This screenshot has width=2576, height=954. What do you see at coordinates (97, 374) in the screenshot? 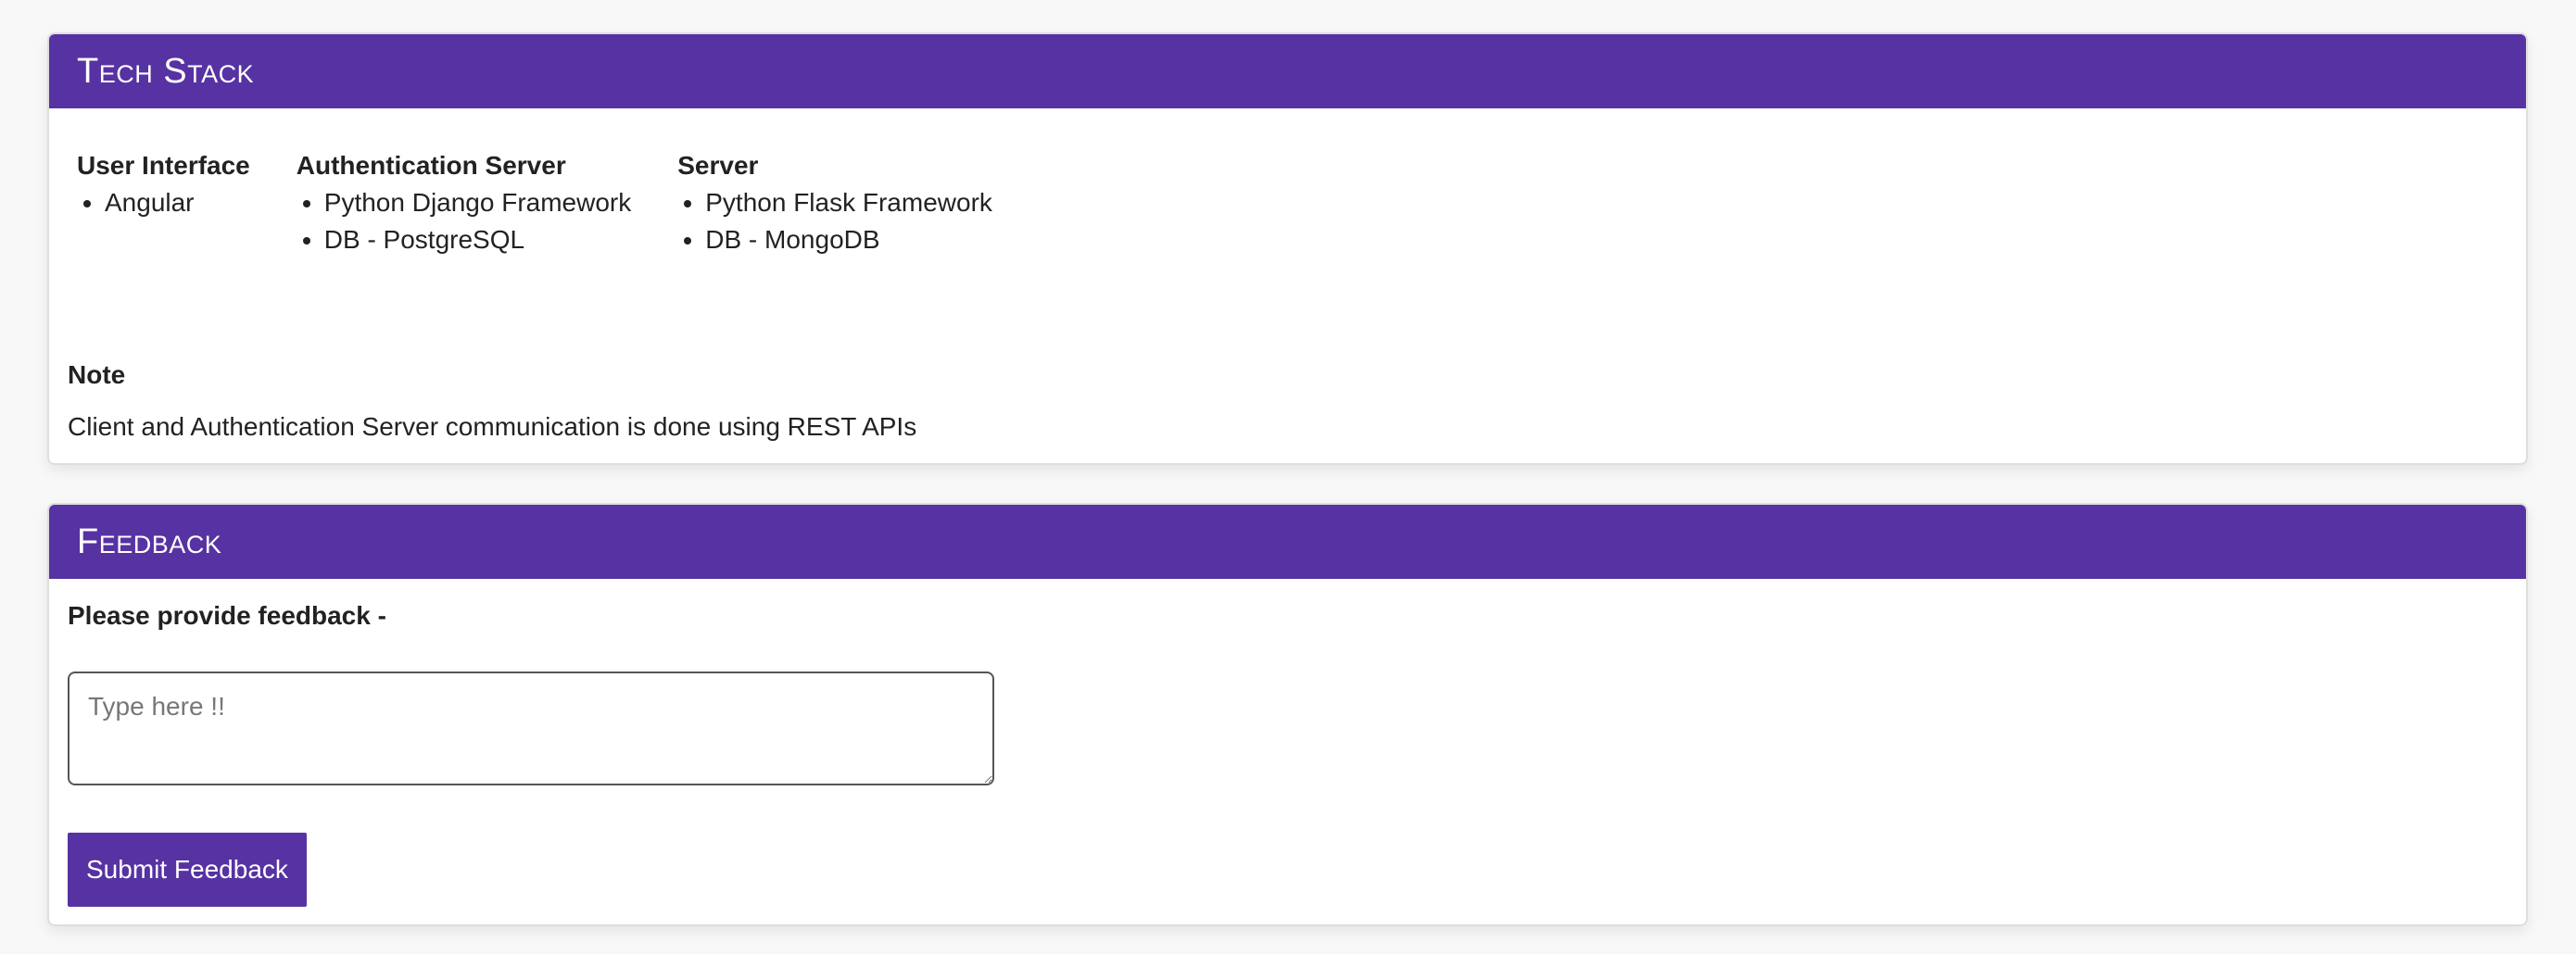
I see `note-title: Note` at bounding box center [97, 374].